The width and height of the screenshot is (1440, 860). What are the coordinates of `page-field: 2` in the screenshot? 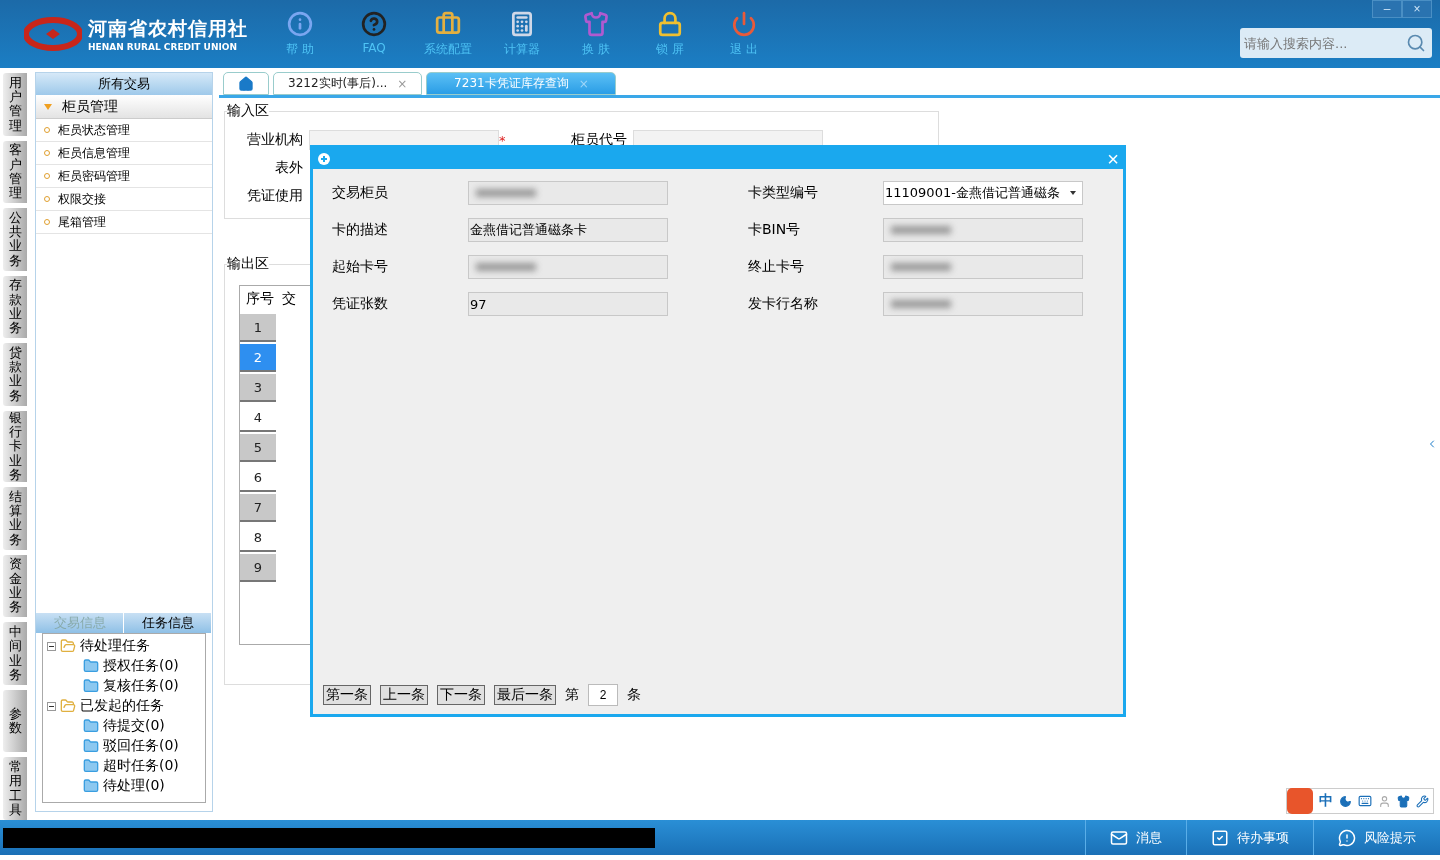 It's located at (603, 695).